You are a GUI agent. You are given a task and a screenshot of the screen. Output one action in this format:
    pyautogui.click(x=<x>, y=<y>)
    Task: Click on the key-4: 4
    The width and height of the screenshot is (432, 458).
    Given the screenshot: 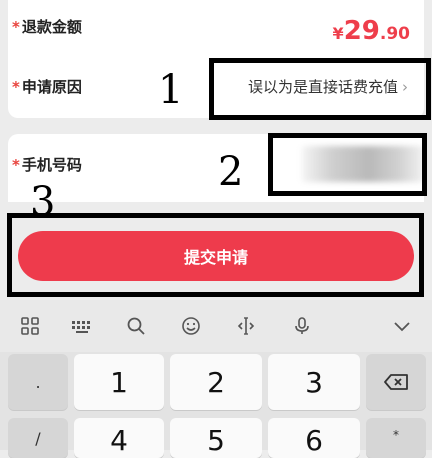 What is the action you would take?
    pyautogui.click(x=119, y=438)
    